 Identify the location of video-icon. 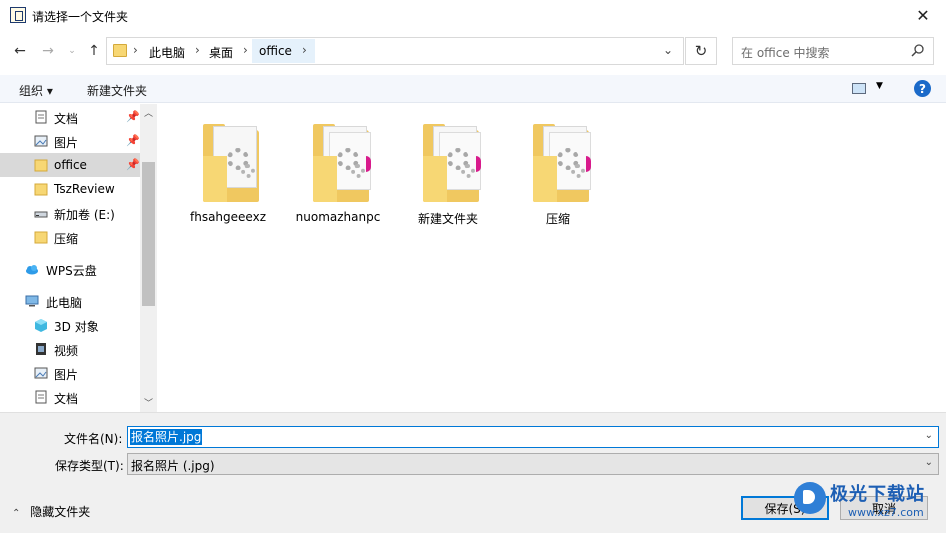
(41, 349).